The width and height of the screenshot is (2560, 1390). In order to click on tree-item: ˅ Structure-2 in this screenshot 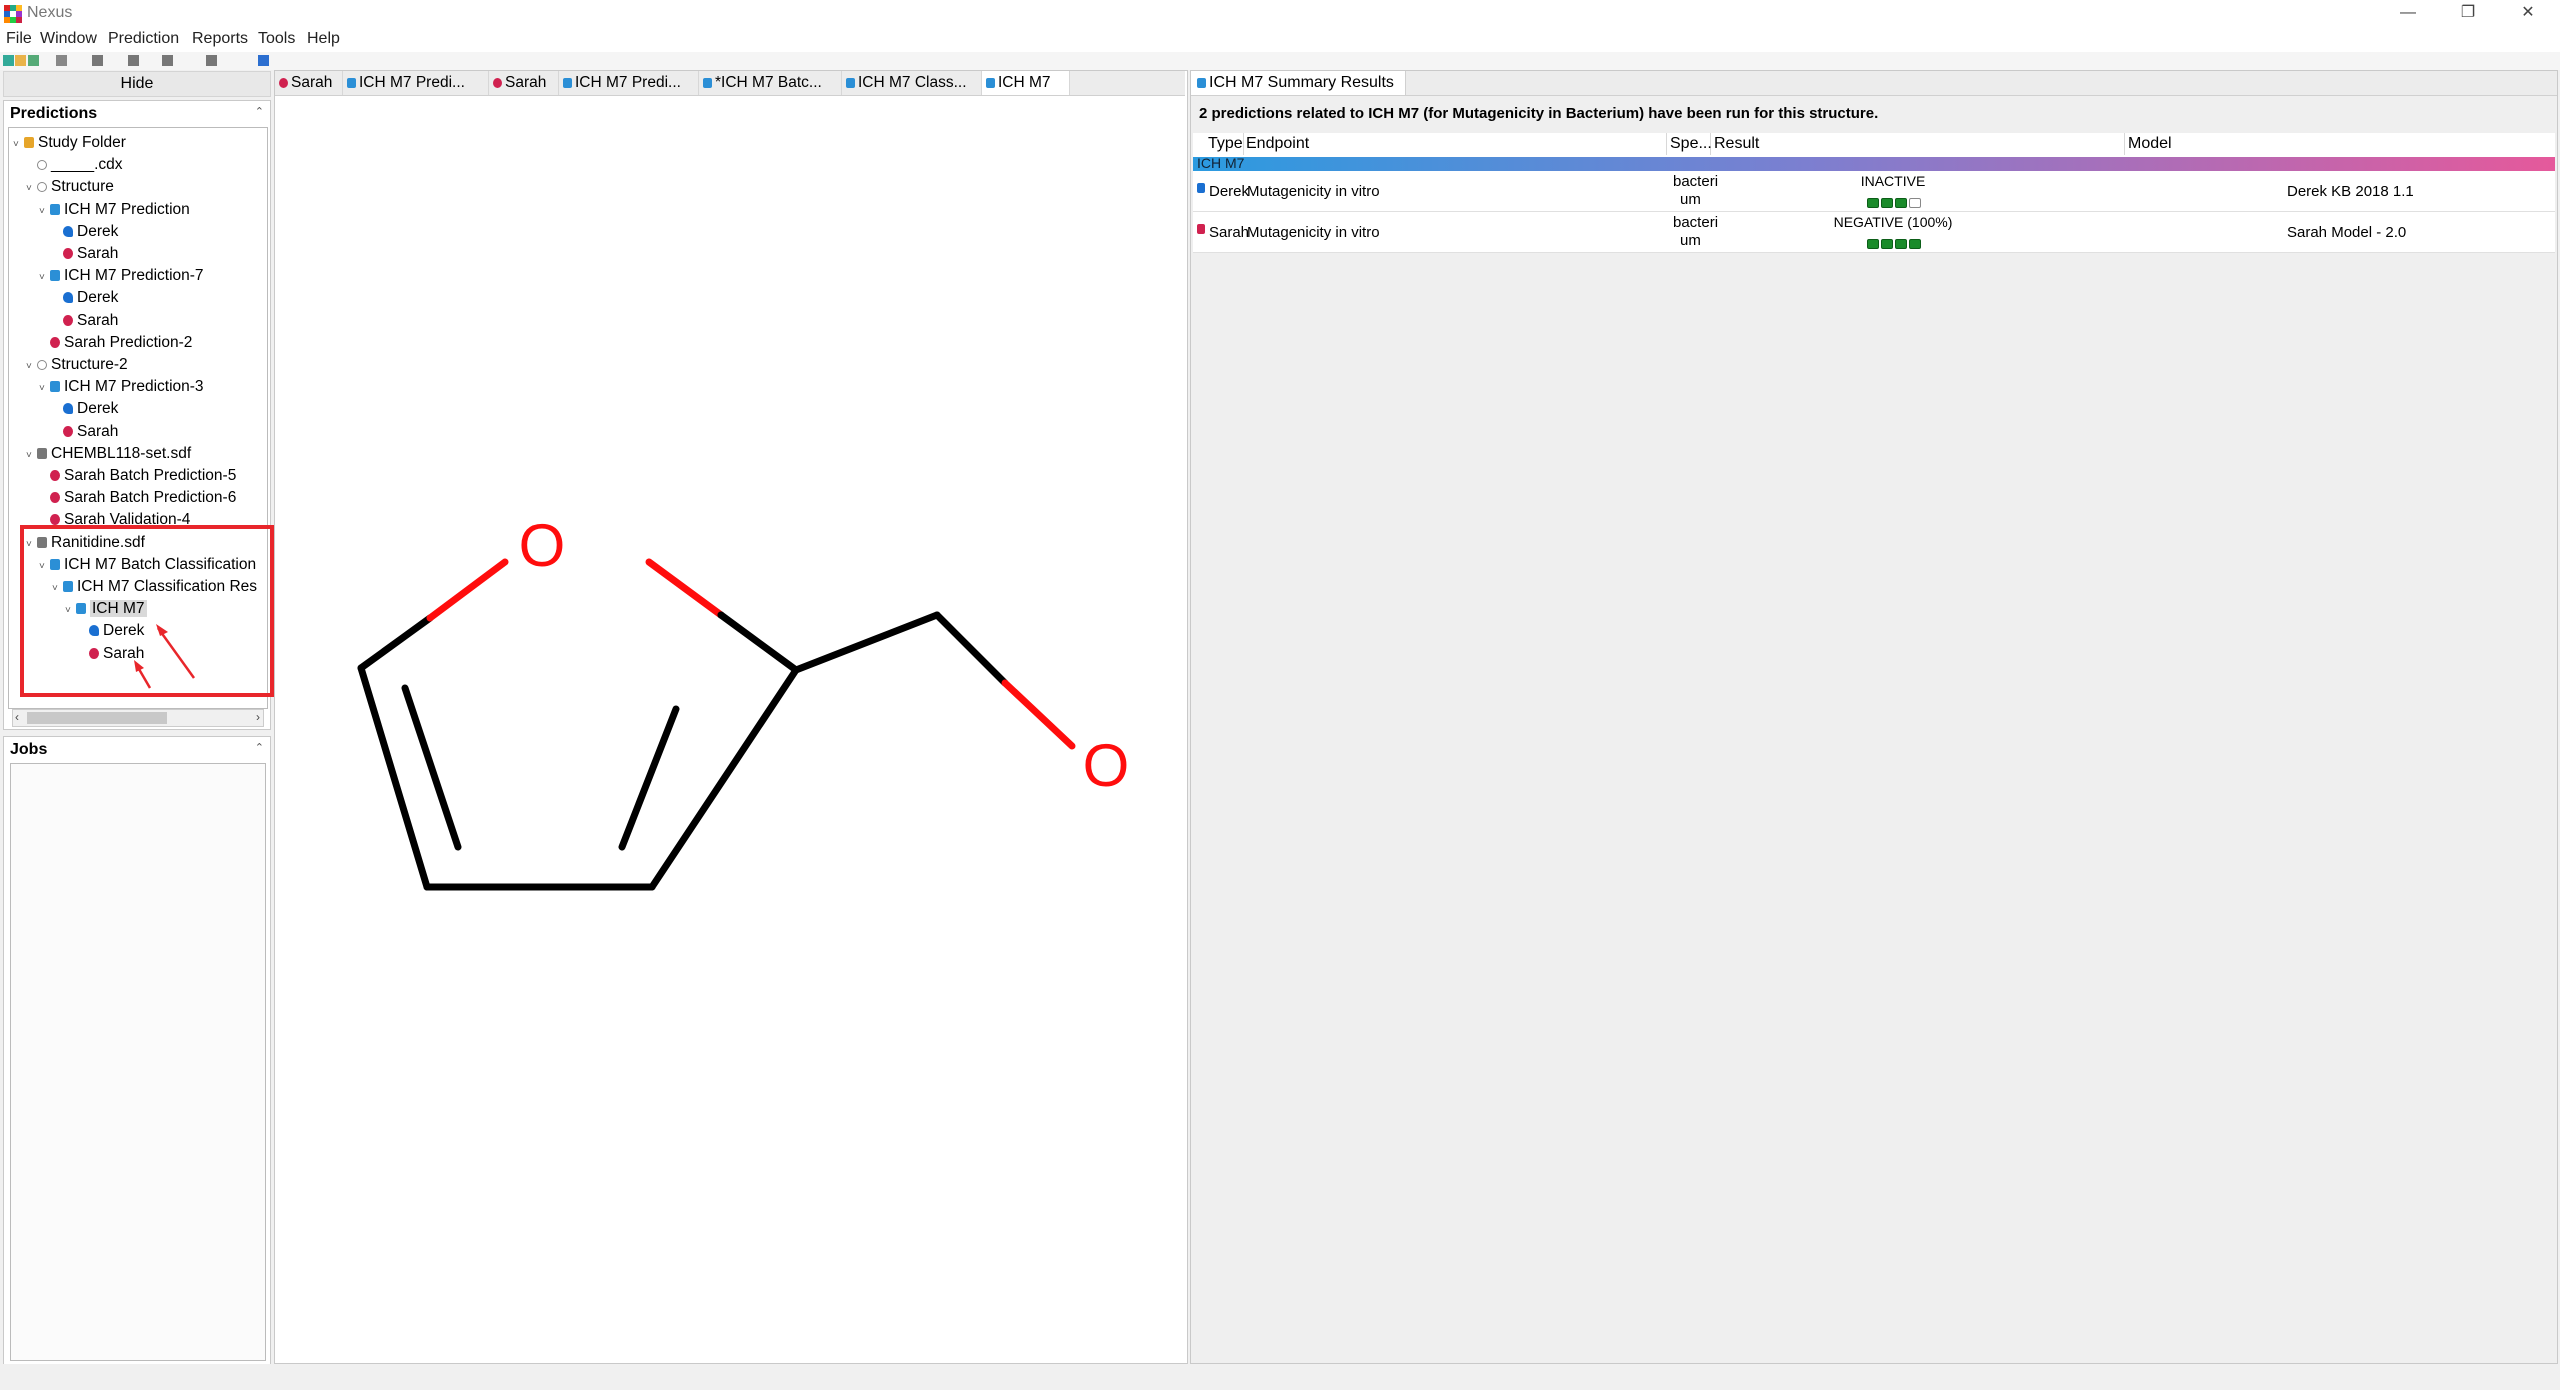, I will do `click(77, 365)`.